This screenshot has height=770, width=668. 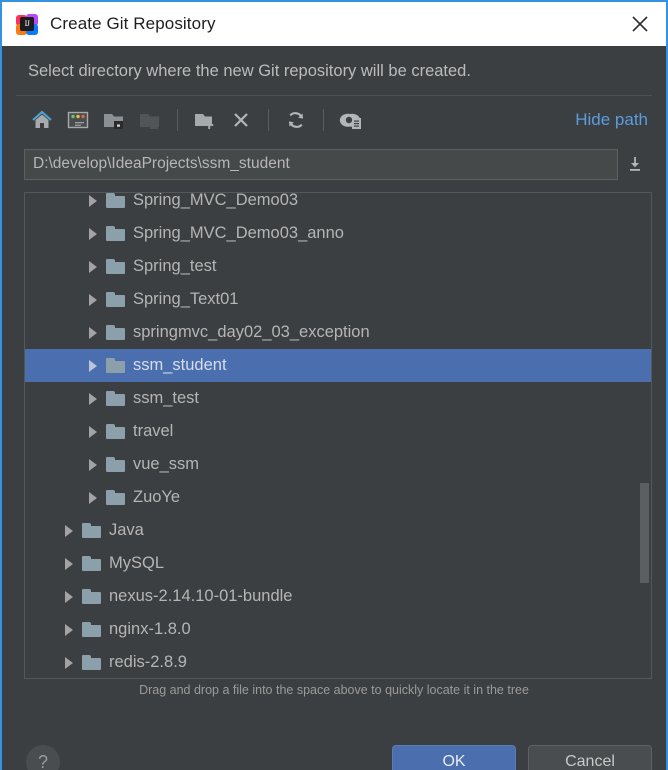 I want to click on path-row: D:\develop\IdeaProjects\ssm_student, so click(x=334, y=164).